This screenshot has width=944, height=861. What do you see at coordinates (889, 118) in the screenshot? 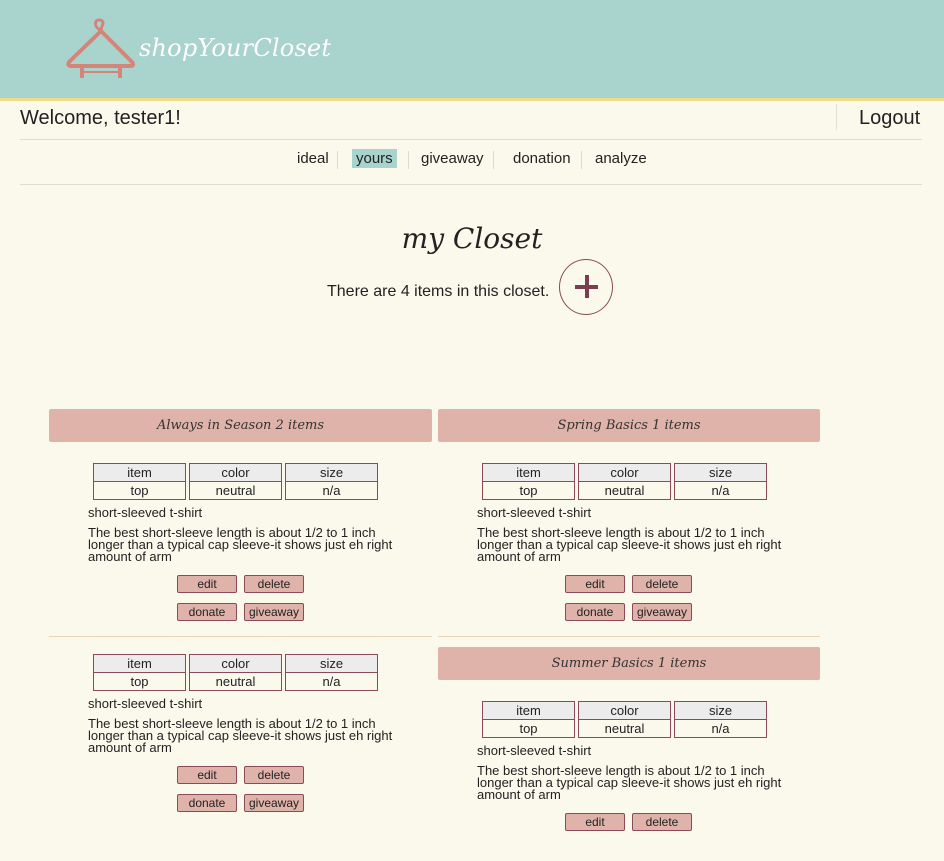
I see `logout-link: Logout` at bounding box center [889, 118].